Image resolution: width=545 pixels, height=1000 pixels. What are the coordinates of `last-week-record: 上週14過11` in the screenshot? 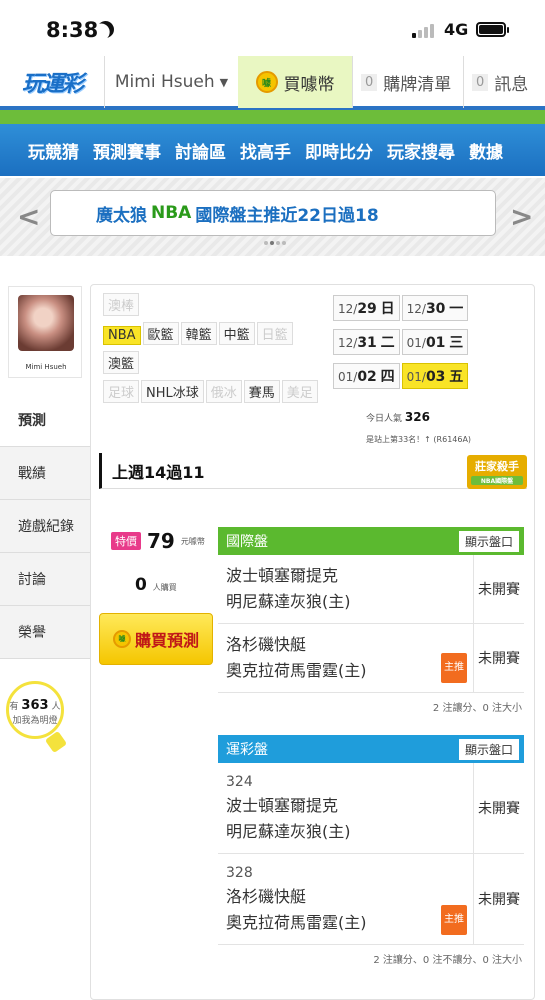 It's located at (313, 471).